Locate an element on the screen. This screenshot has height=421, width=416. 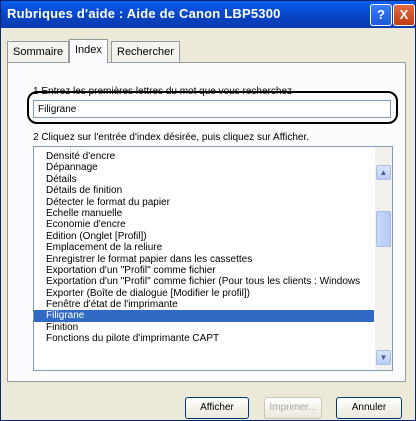
tab-index: Index is located at coordinates (88, 51).